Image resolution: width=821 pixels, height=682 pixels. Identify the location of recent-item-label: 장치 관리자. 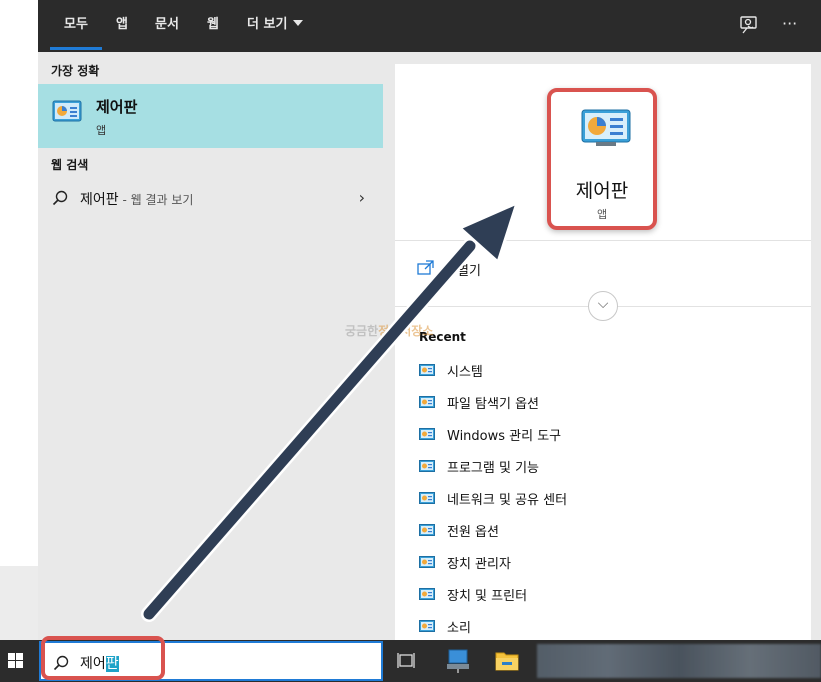
(479, 564).